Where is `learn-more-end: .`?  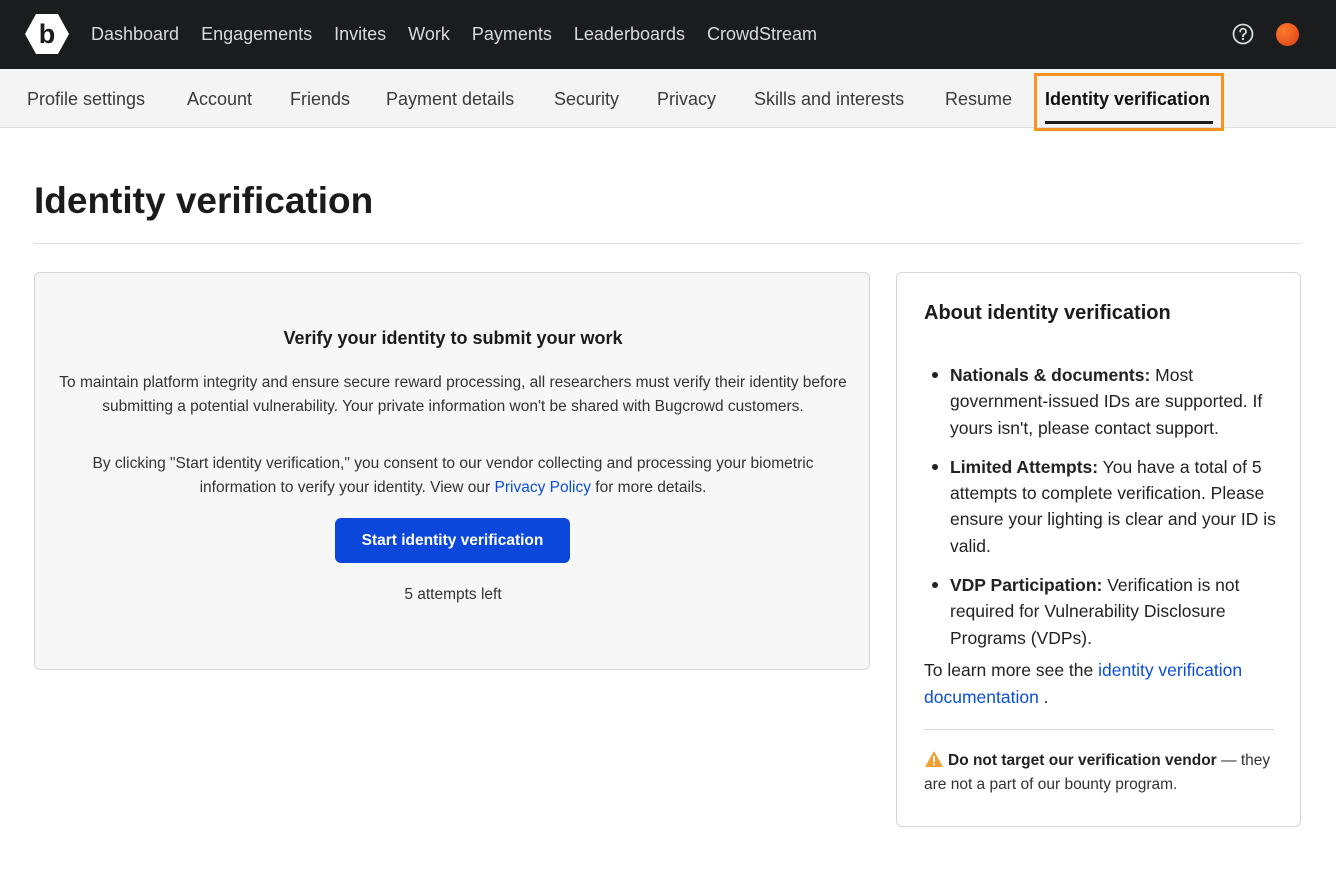
learn-more-end: . is located at coordinates (1043, 697).